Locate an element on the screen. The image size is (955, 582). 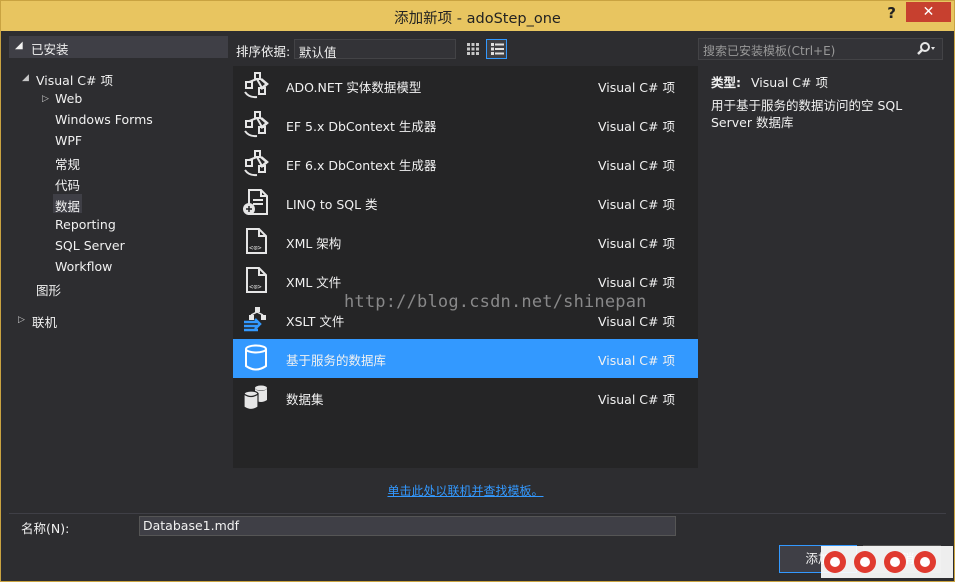
template-row-ado-net-entity-model: ADO.NET 实体数据模型 Visual C# 项 is located at coordinates (465, 85).